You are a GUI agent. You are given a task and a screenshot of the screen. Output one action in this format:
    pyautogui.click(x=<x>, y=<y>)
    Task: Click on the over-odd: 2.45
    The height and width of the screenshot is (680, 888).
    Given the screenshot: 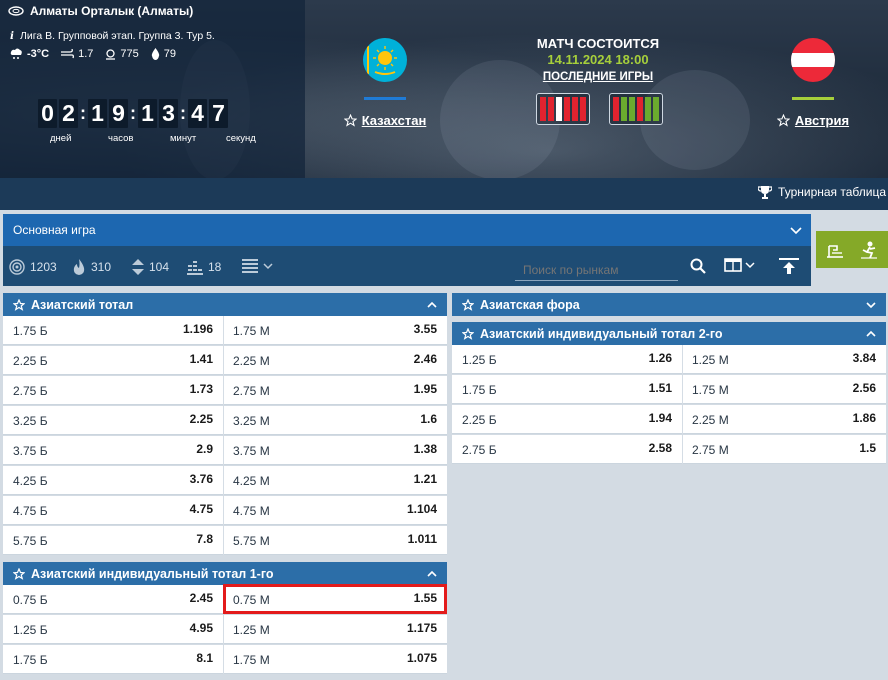 What is the action you would take?
    pyautogui.click(x=195, y=599)
    